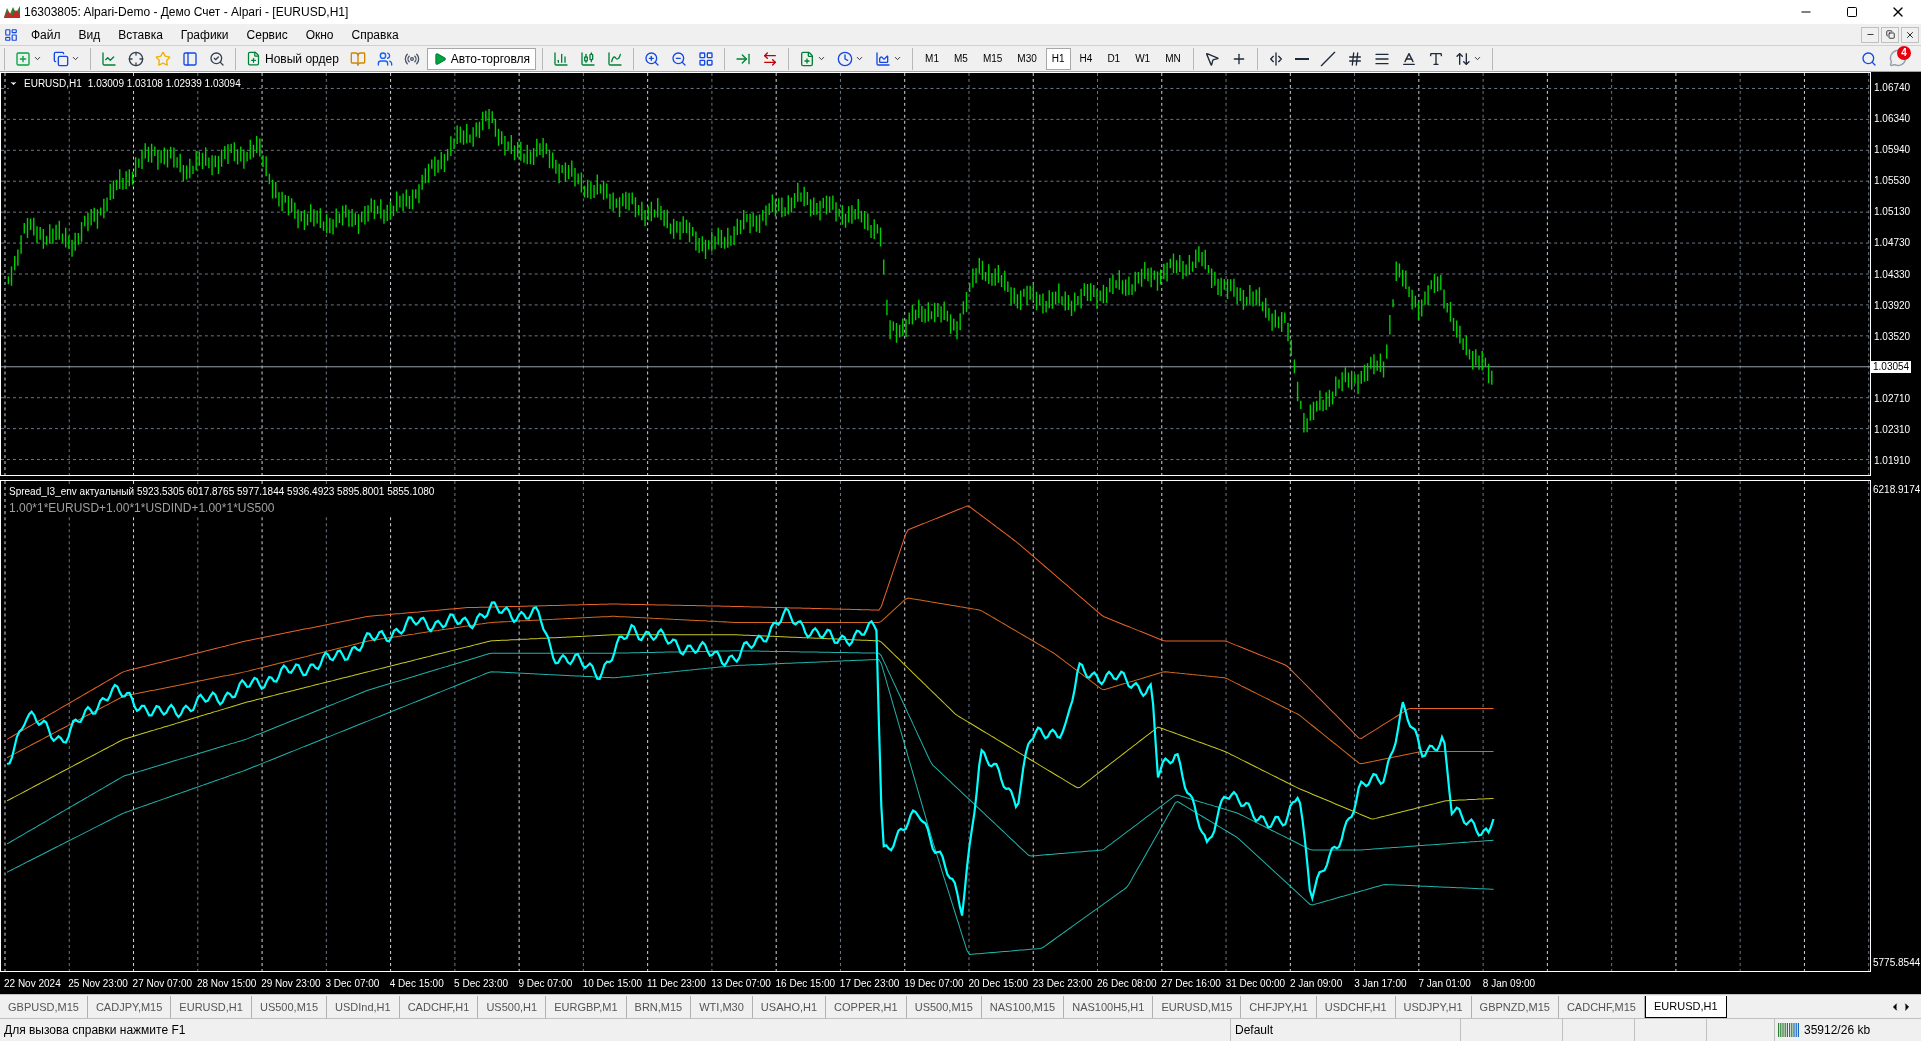 The height and width of the screenshot is (1041, 1921). What do you see at coordinates (136, 58) in the screenshot?
I see `crosshair-icon` at bounding box center [136, 58].